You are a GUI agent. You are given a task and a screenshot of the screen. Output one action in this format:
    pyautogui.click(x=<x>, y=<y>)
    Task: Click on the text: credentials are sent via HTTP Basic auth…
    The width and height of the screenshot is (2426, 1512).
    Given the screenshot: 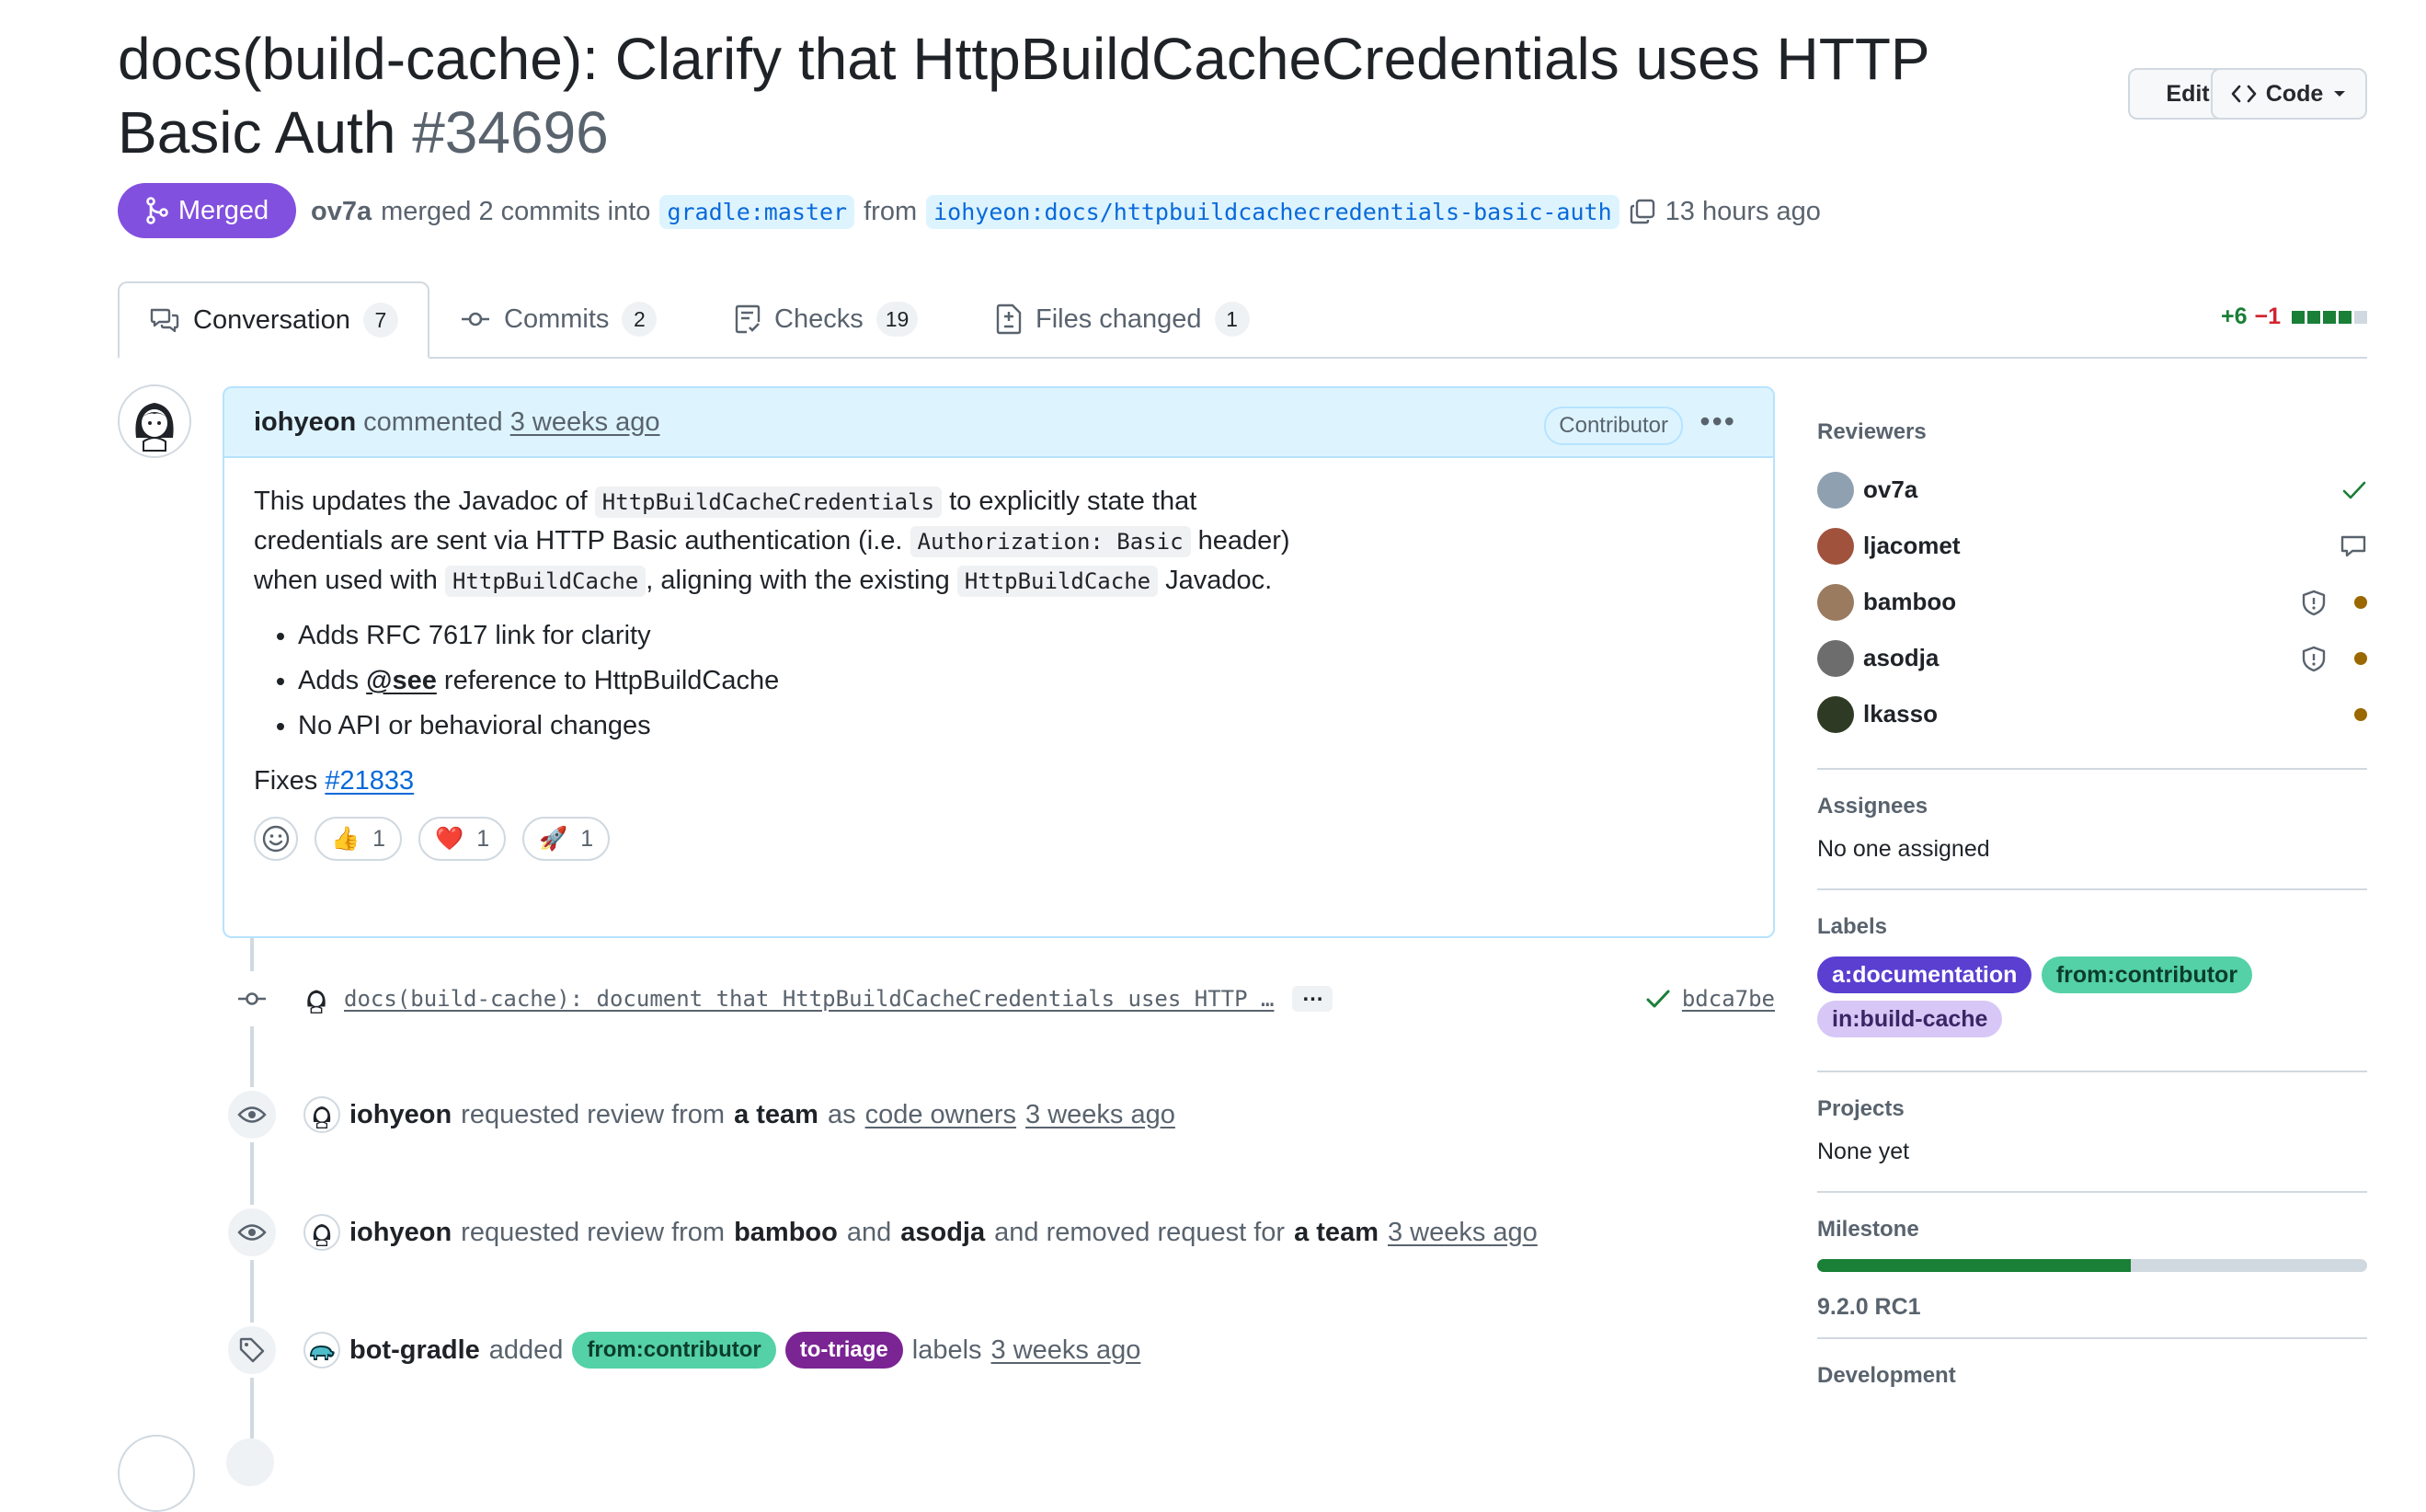 What is the action you would take?
    pyautogui.click(x=578, y=541)
    